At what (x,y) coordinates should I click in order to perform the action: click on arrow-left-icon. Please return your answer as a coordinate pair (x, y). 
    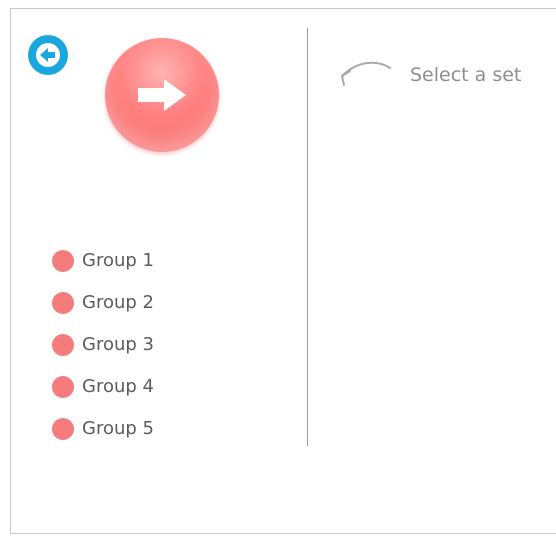
    Looking at the image, I should click on (48, 55).